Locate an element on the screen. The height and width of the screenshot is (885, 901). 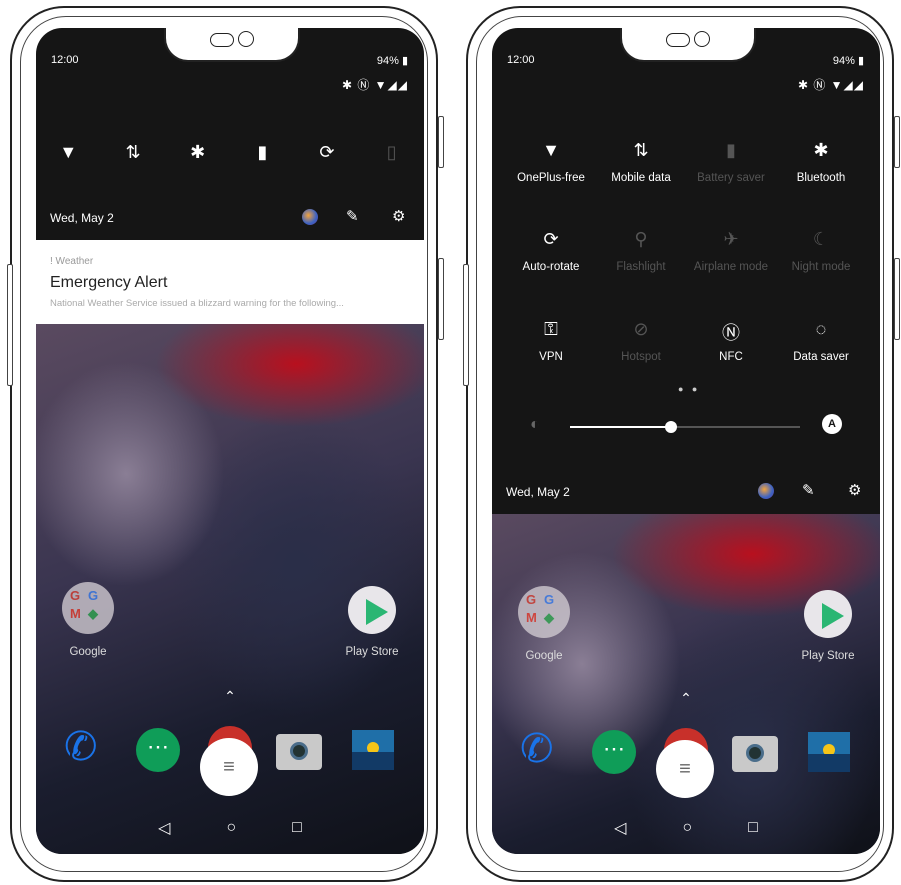
tile-label: Hotspot is located at coordinates (641, 357).